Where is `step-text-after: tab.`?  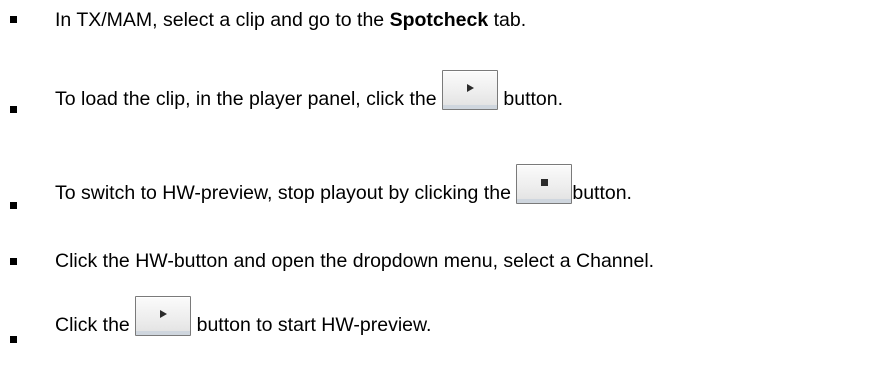
step-text-after: tab. is located at coordinates (507, 20).